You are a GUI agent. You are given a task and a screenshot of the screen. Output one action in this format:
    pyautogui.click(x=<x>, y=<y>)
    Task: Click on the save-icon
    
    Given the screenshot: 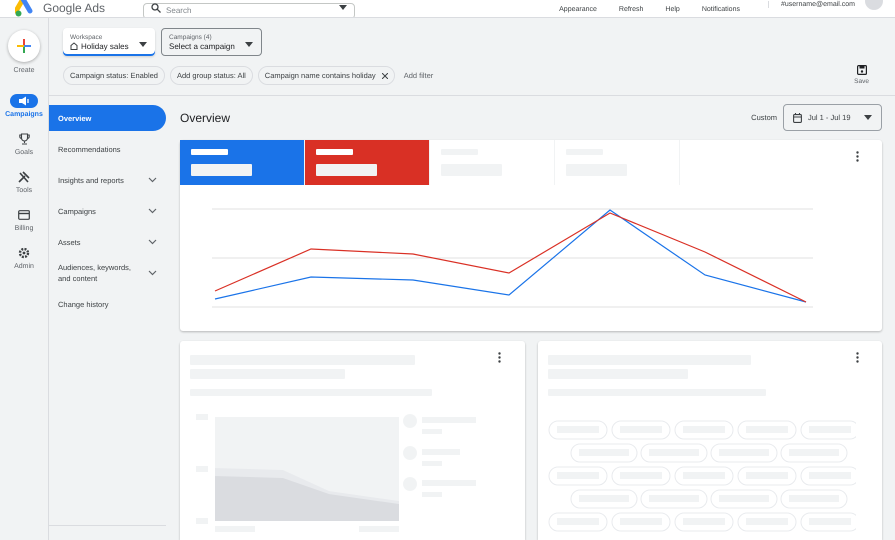 What is the action you would take?
    pyautogui.click(x=861, y=70)
    